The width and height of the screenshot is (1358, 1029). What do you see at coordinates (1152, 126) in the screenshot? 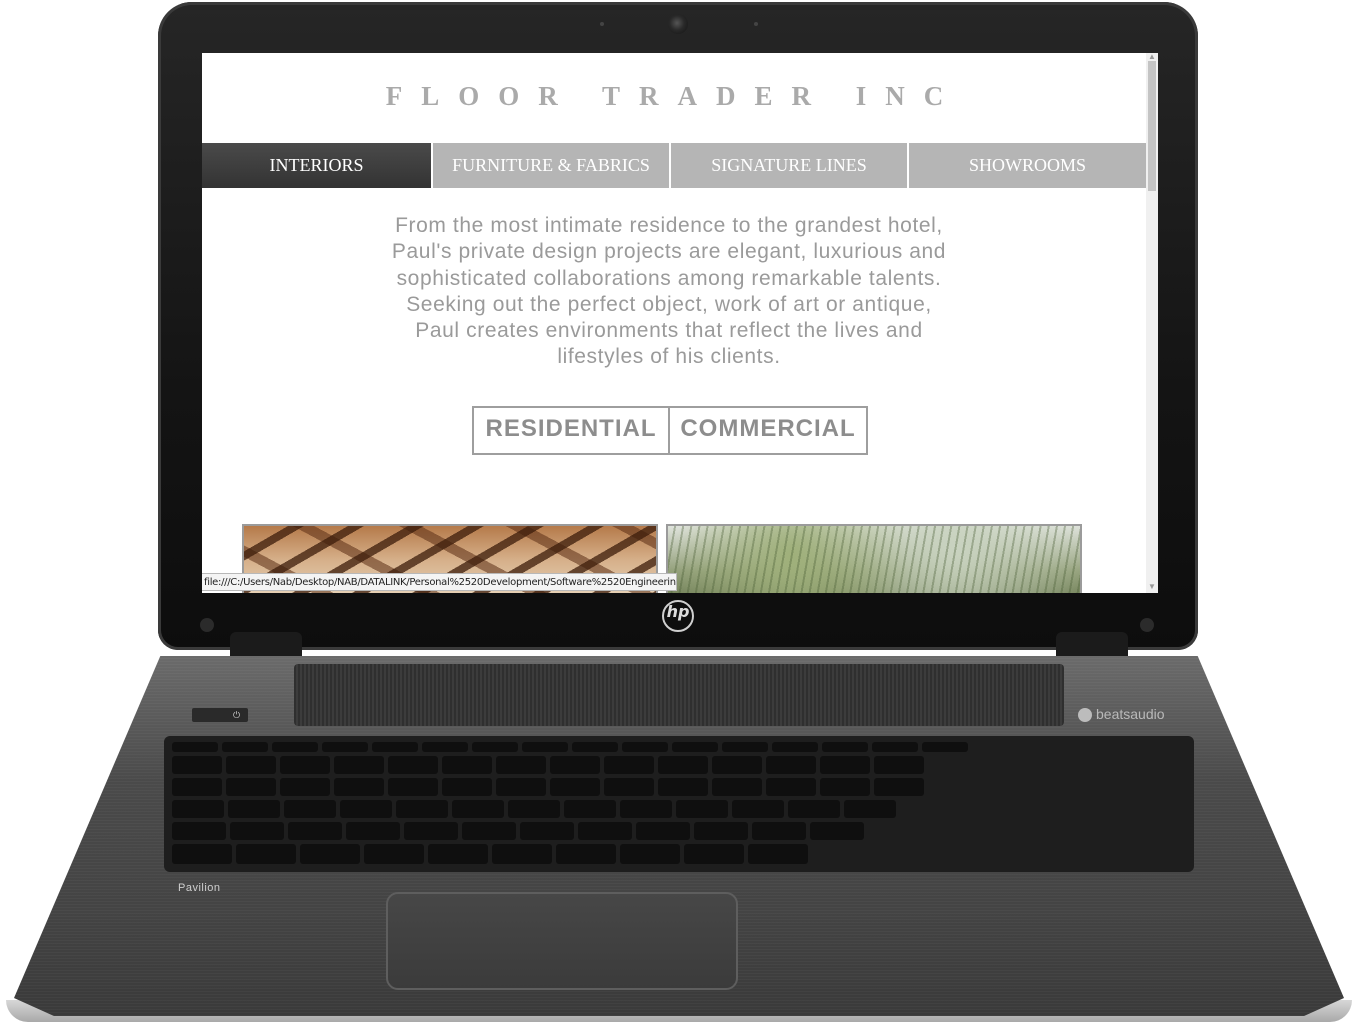
I see `scrollbar-thumb` at bounding box center [1152, 126].